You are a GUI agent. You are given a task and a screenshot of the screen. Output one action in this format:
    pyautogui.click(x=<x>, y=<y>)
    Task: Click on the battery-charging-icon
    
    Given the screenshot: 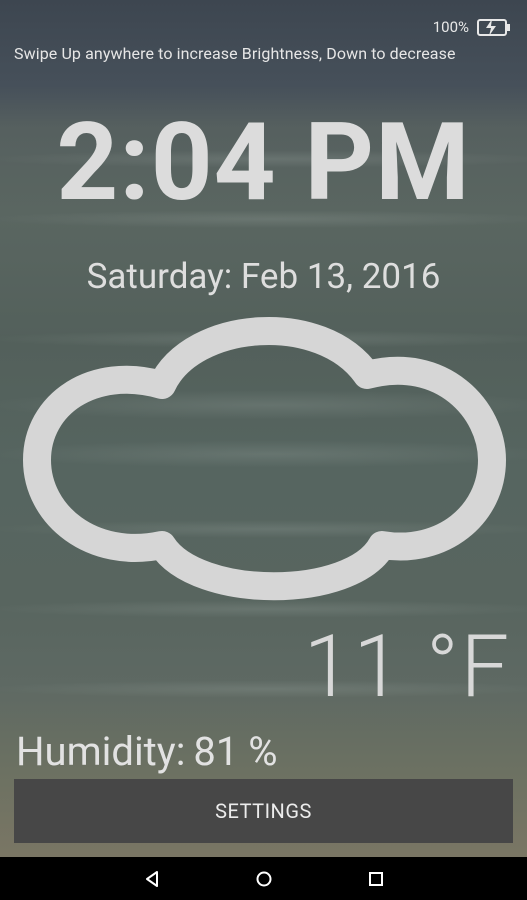 What is the action you would take?
    pyautogui.click(x=493, y=27)
    